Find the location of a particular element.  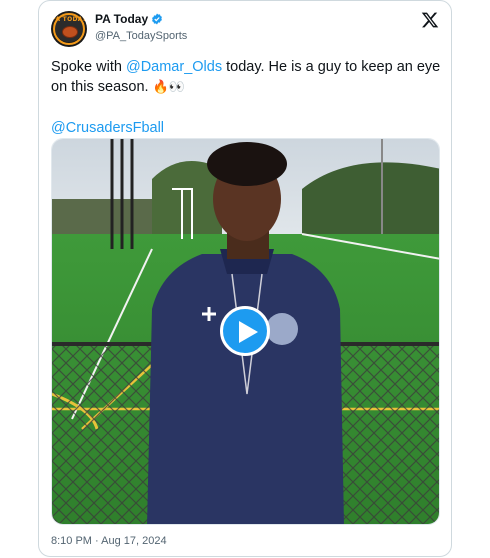

play-button is located at coordinates (245, 331).